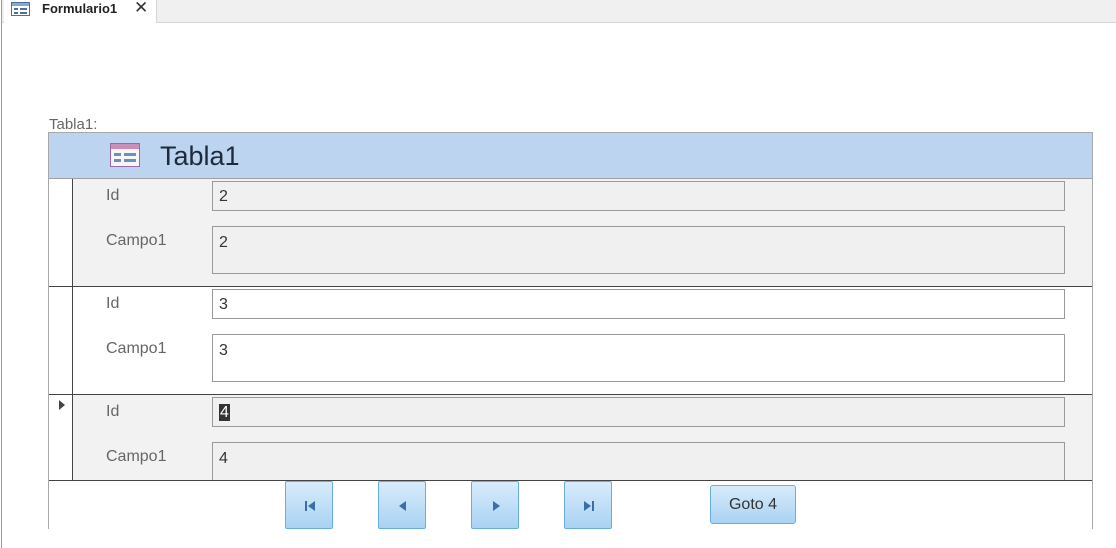 The height and width of the screenshot is (548, 1116). I want to click on last-record-icon, so click(589, 506).